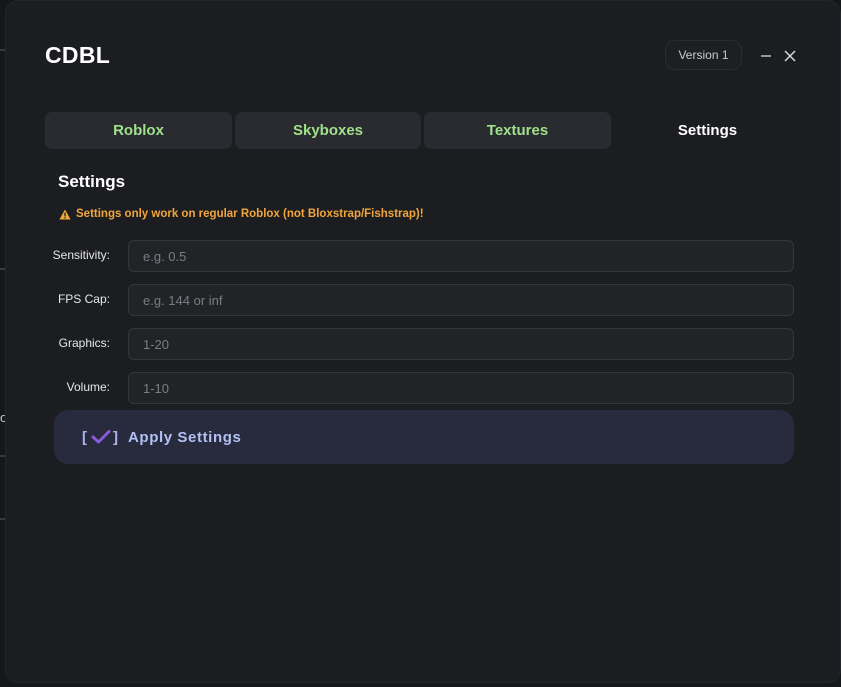 Image resolution: width=841 pixels, height=687 pixels. Describe the element at coordinates (461, 256) in the screenshot. I see `sensitivity-input` at that location.